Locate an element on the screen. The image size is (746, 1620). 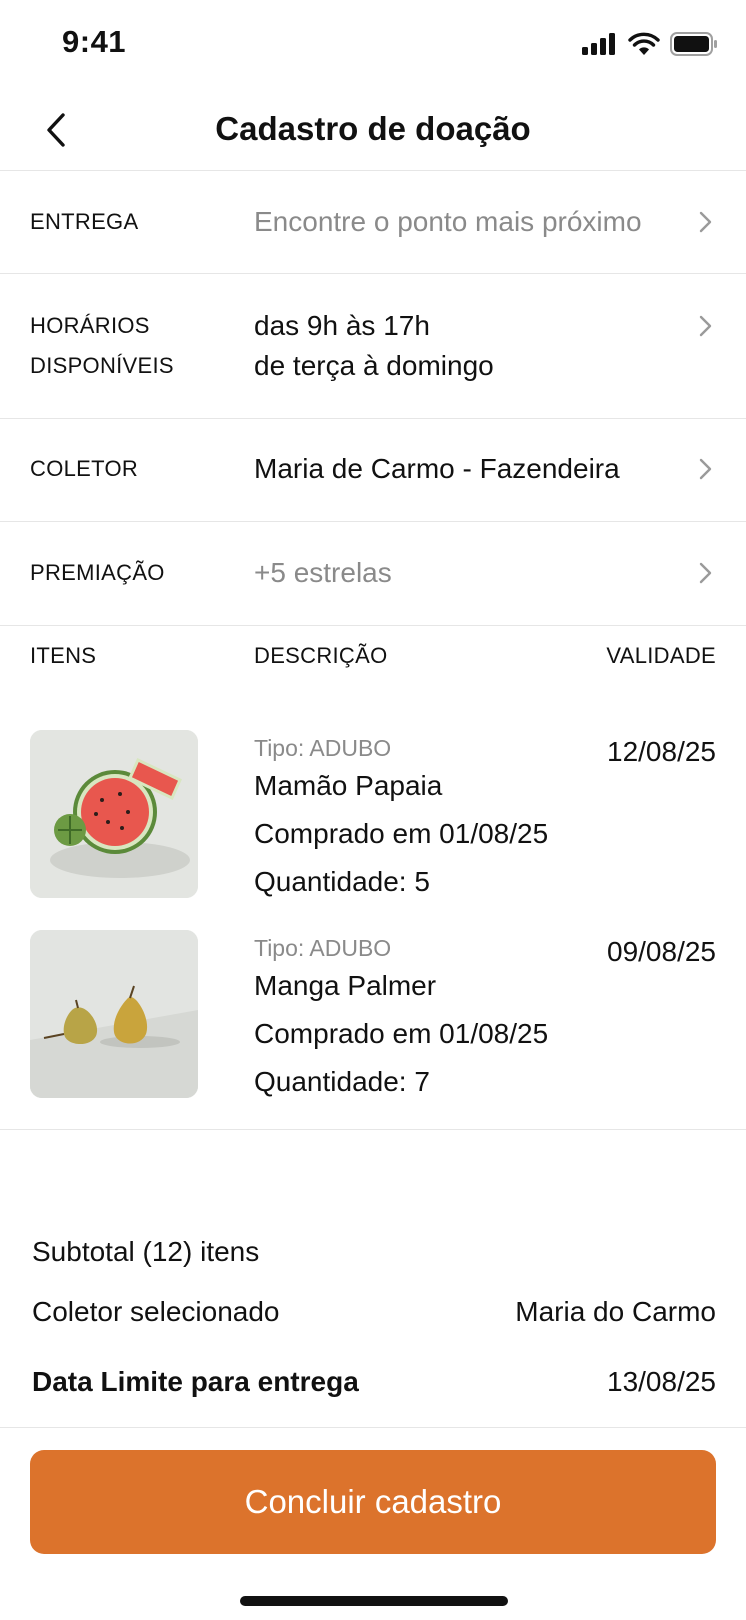
row-value-premiacao: +5 estrelas is located at coordinates (323, 572).